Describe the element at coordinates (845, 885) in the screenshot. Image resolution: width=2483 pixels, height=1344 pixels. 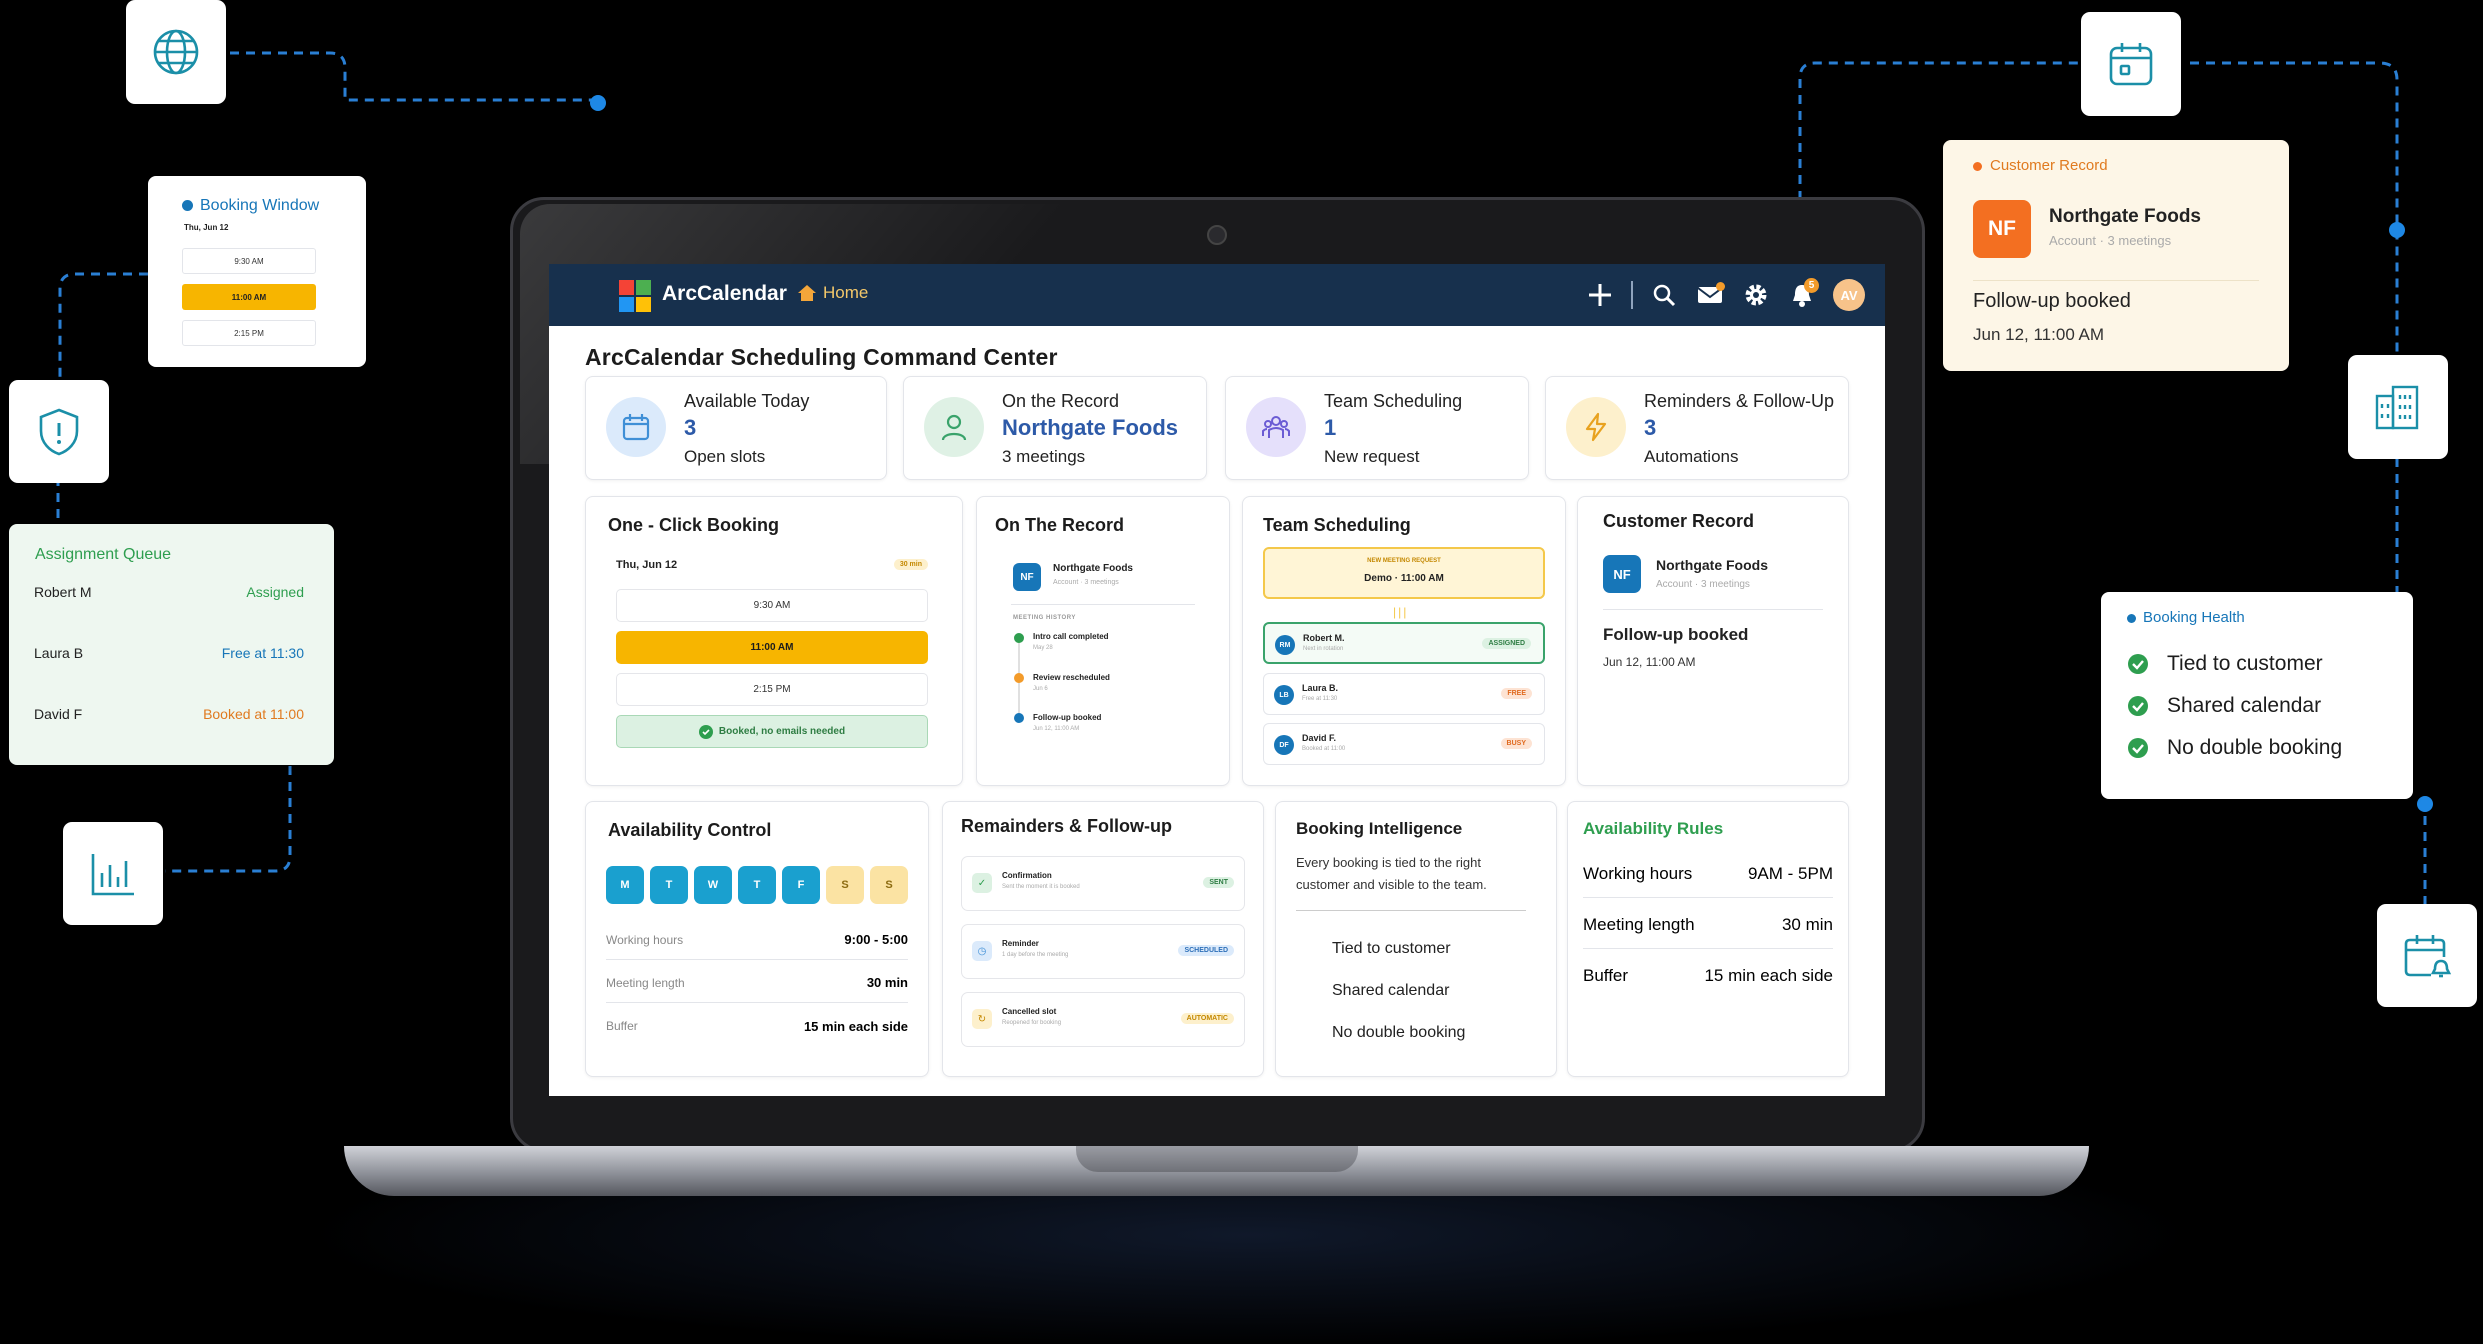
I see `day-toggle-sat: S` at that location.